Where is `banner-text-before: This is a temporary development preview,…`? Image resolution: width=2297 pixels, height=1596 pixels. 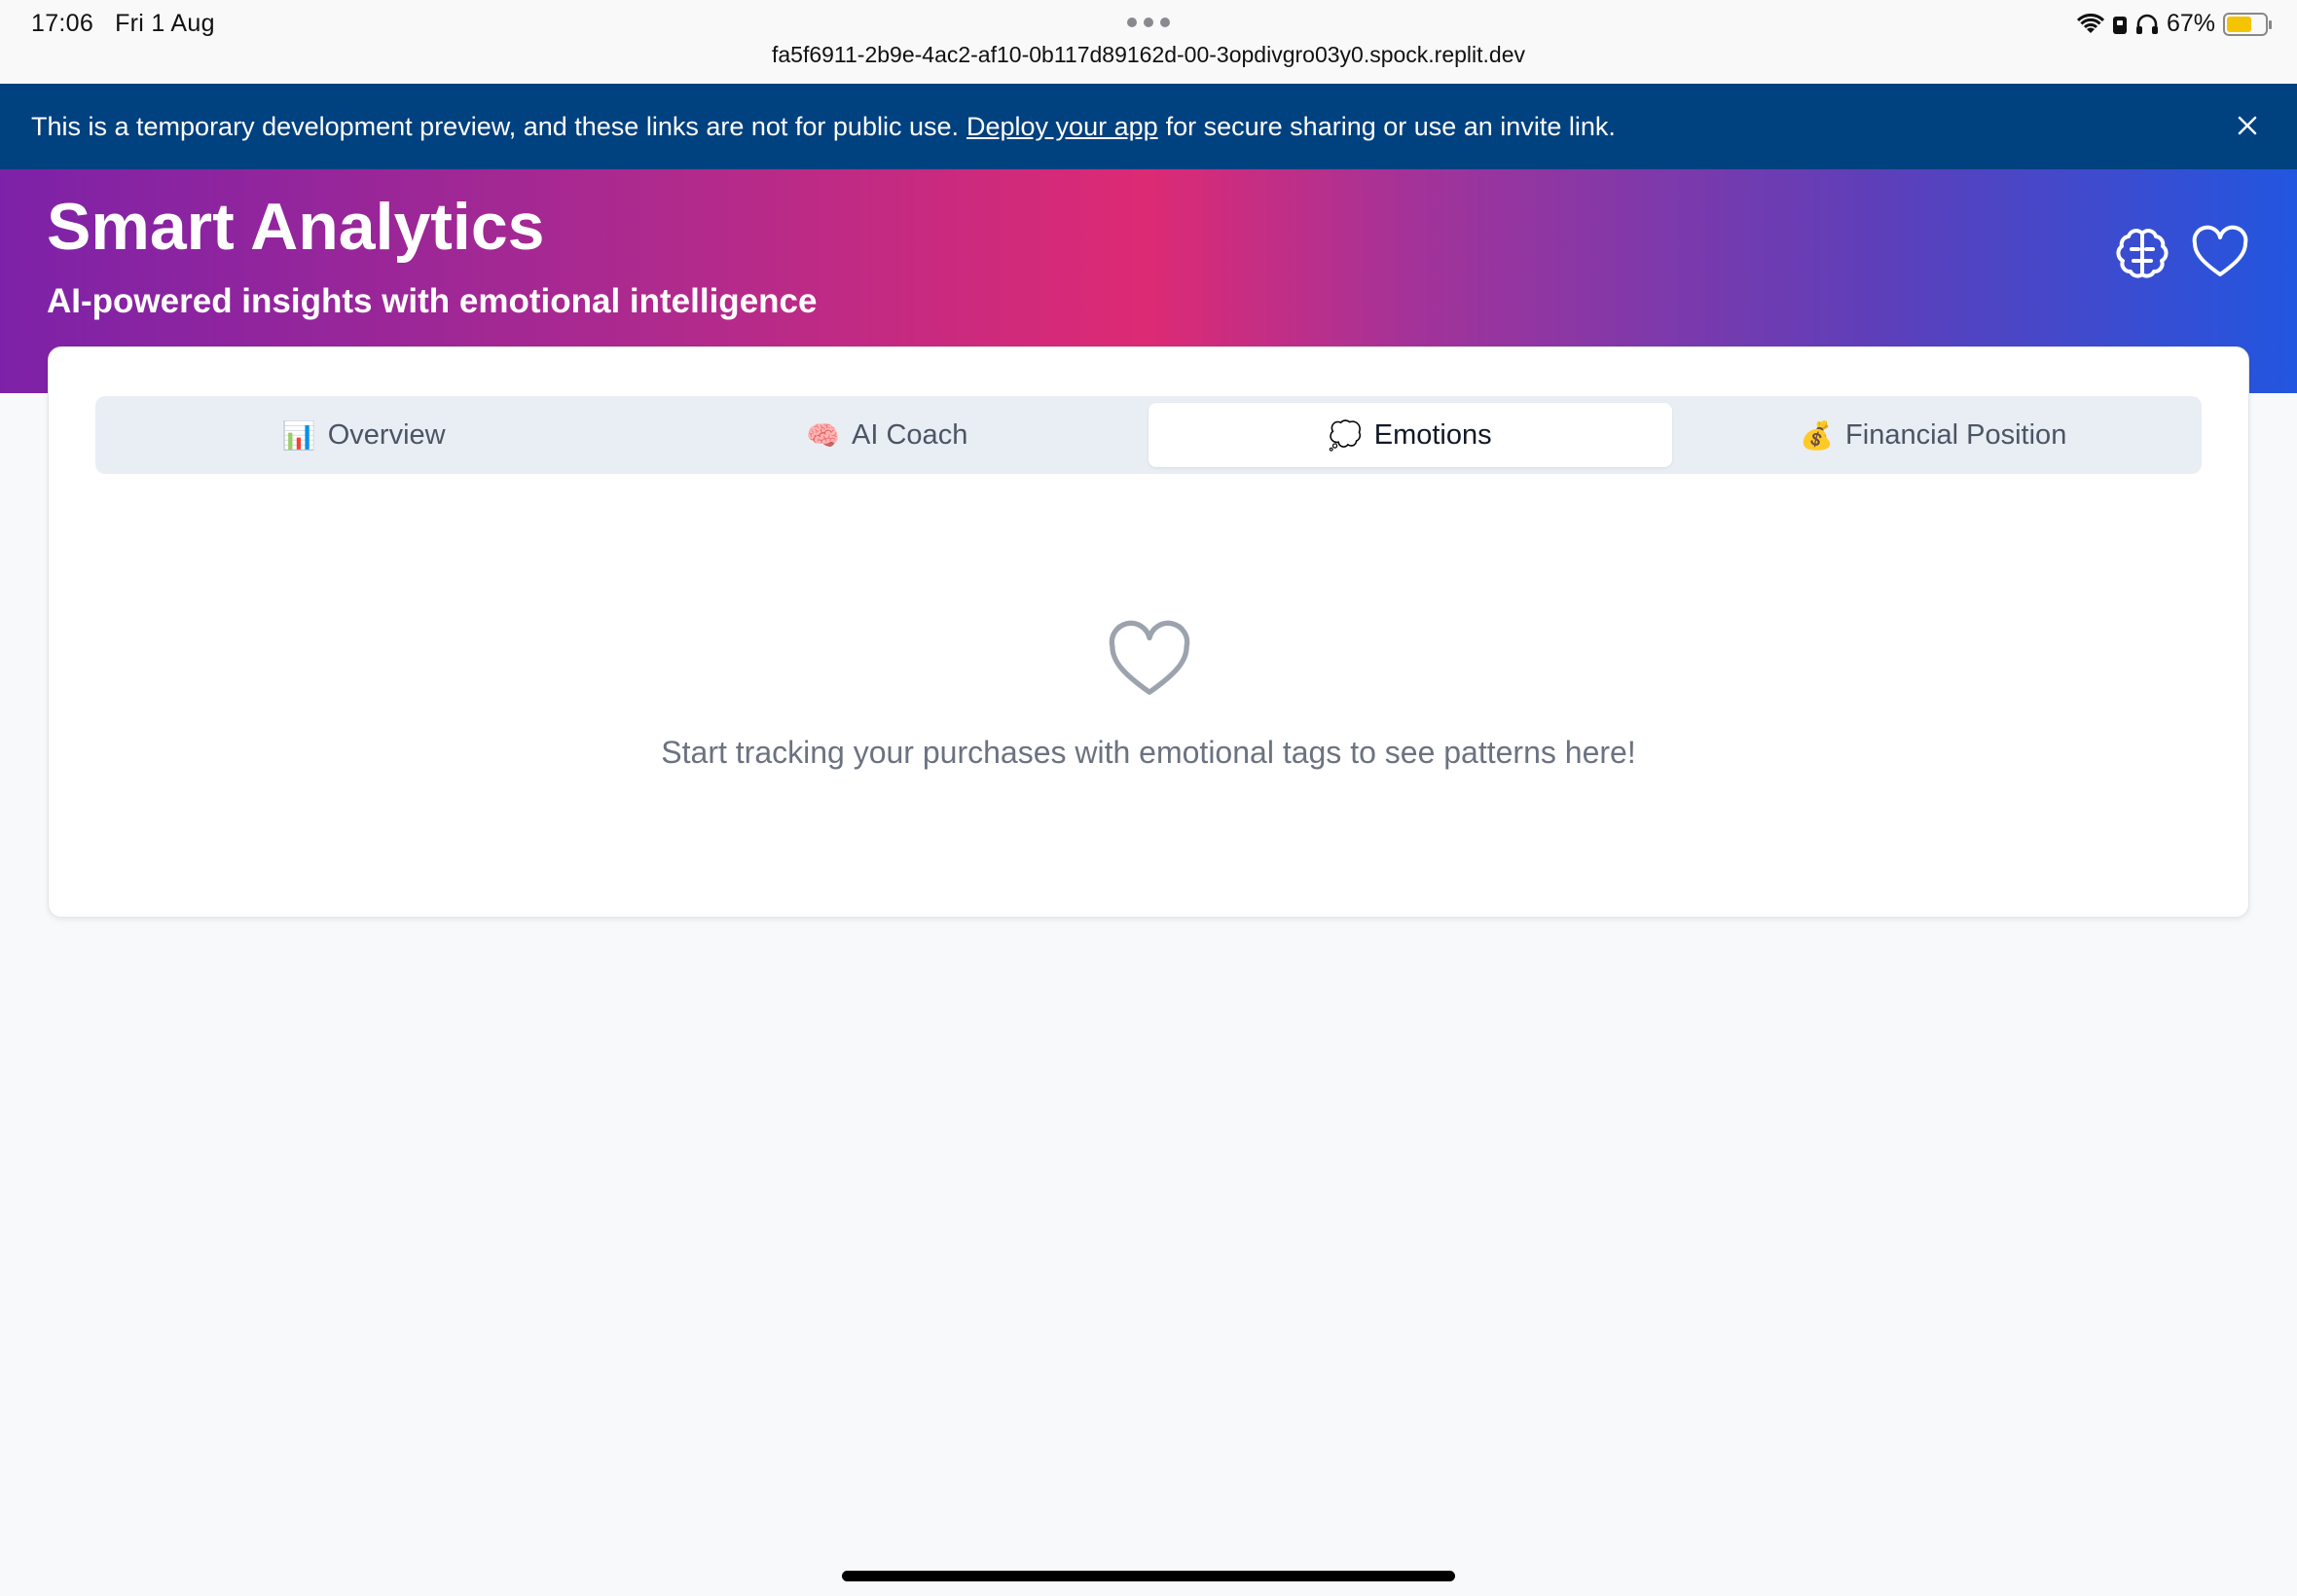 banner-text-before: This is a temporary development preview,… is located at coordinates (495, 126).